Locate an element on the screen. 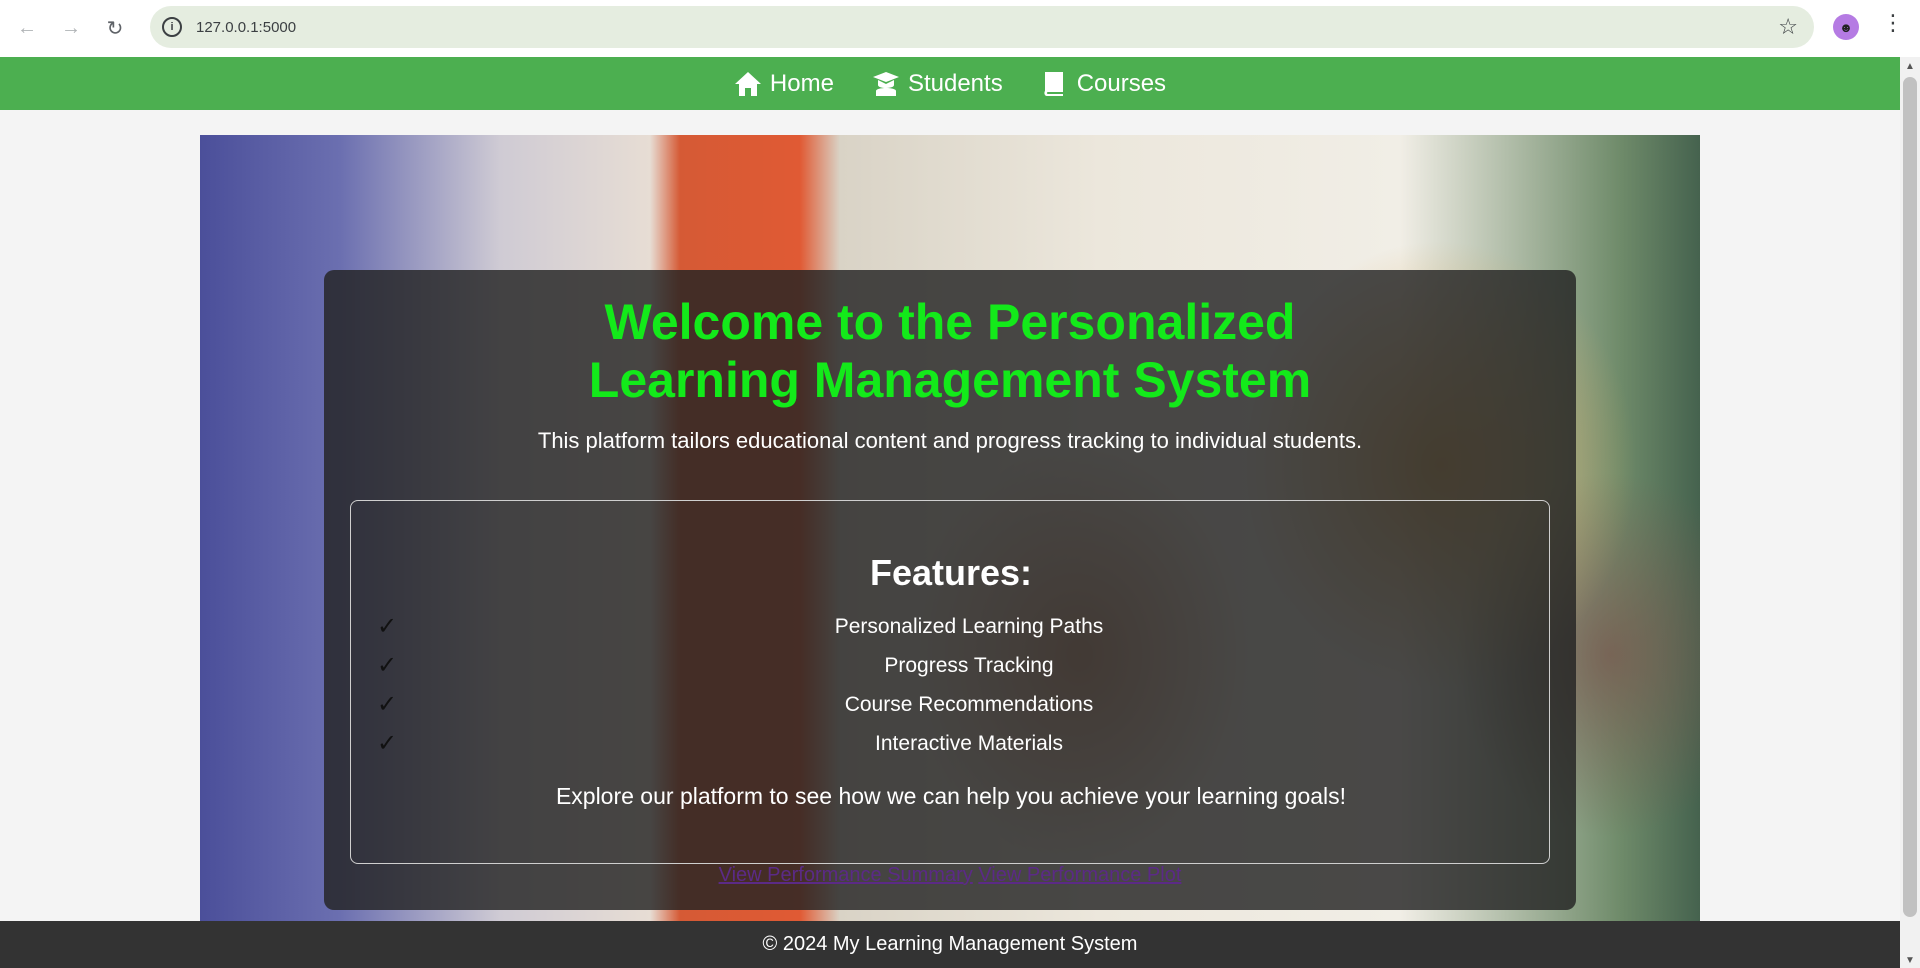 The image size is (1920, 968). scroll-down-icon: ▼ is located at coordinates (1910, 960).